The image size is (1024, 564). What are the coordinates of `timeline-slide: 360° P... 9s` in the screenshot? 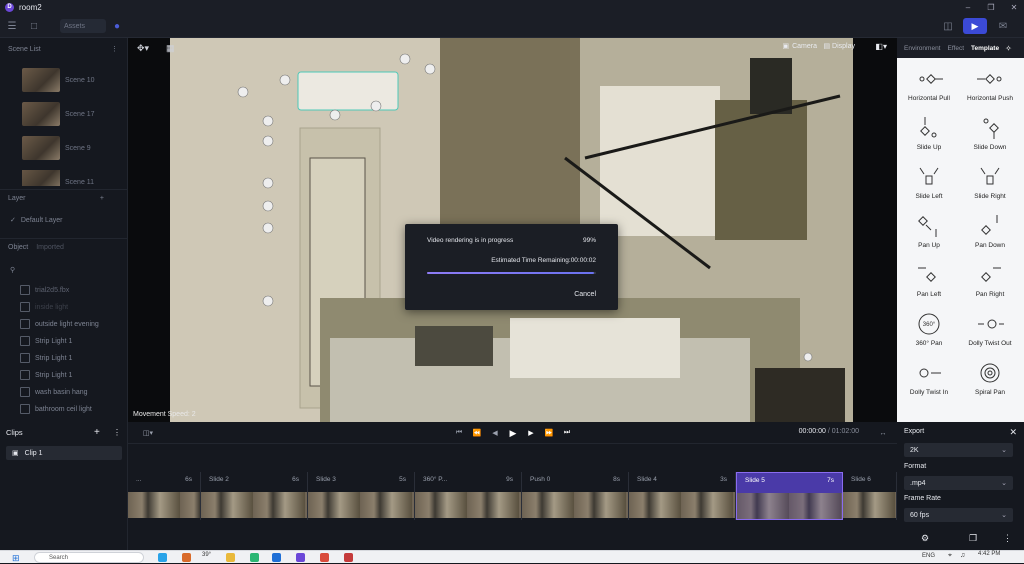 It's located at (468, 496).